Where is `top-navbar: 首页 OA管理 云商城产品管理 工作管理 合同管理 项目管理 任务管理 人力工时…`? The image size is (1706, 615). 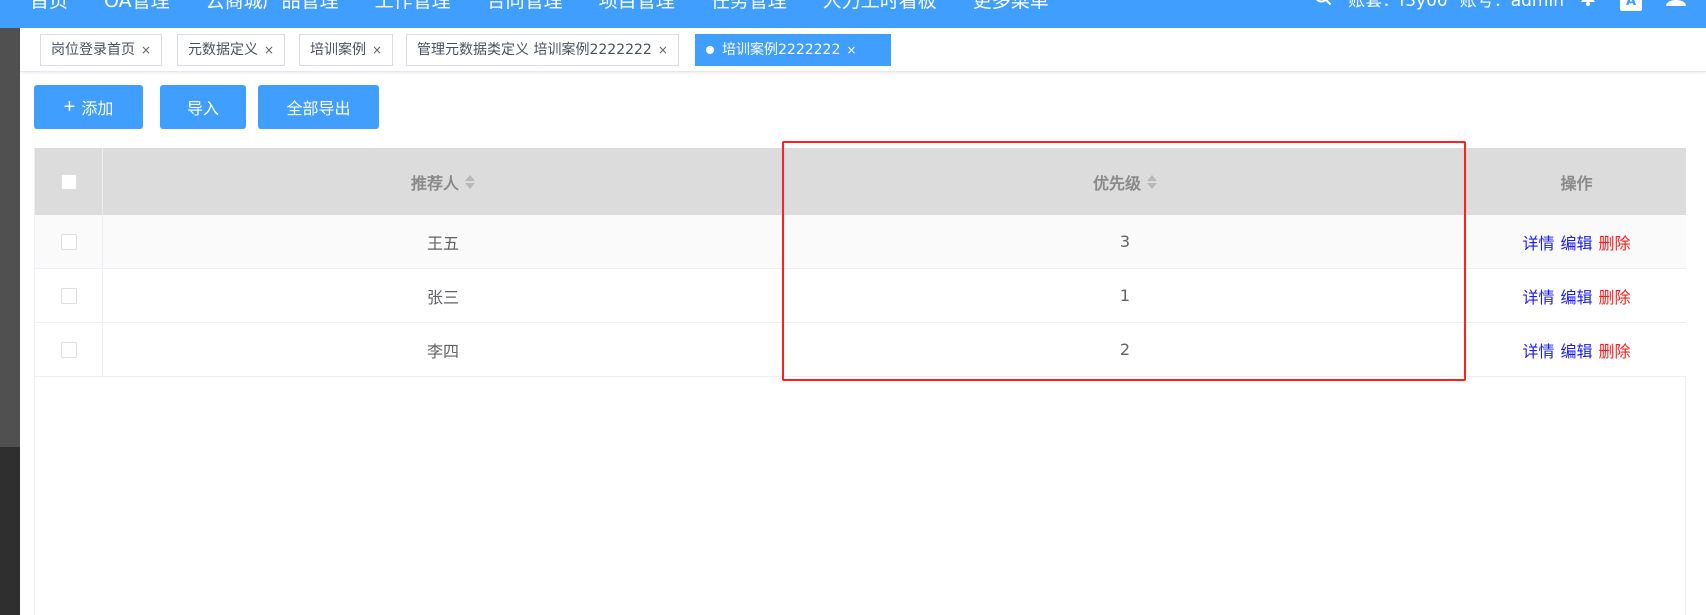
top-navbar: 首页 OA管理 云商城产品管理 工作管理 合同管理 项目管理 任务管理 人力工时… is located at coordinates (853, 14).